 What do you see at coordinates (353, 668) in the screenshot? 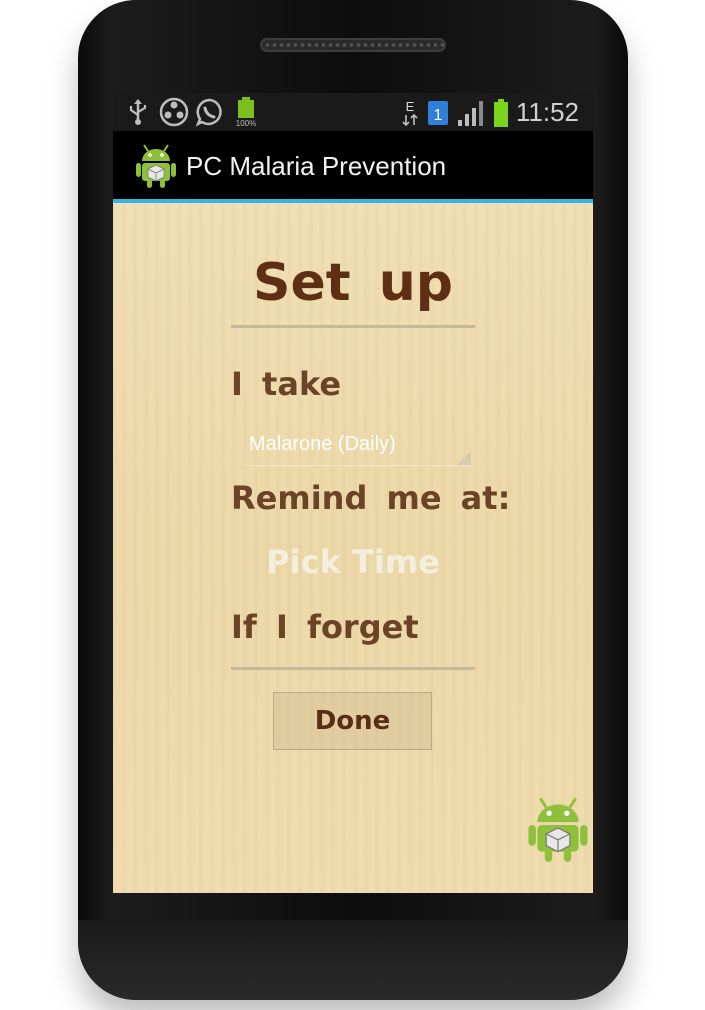
I see `forget-divider` at bounding box center [353, 668].